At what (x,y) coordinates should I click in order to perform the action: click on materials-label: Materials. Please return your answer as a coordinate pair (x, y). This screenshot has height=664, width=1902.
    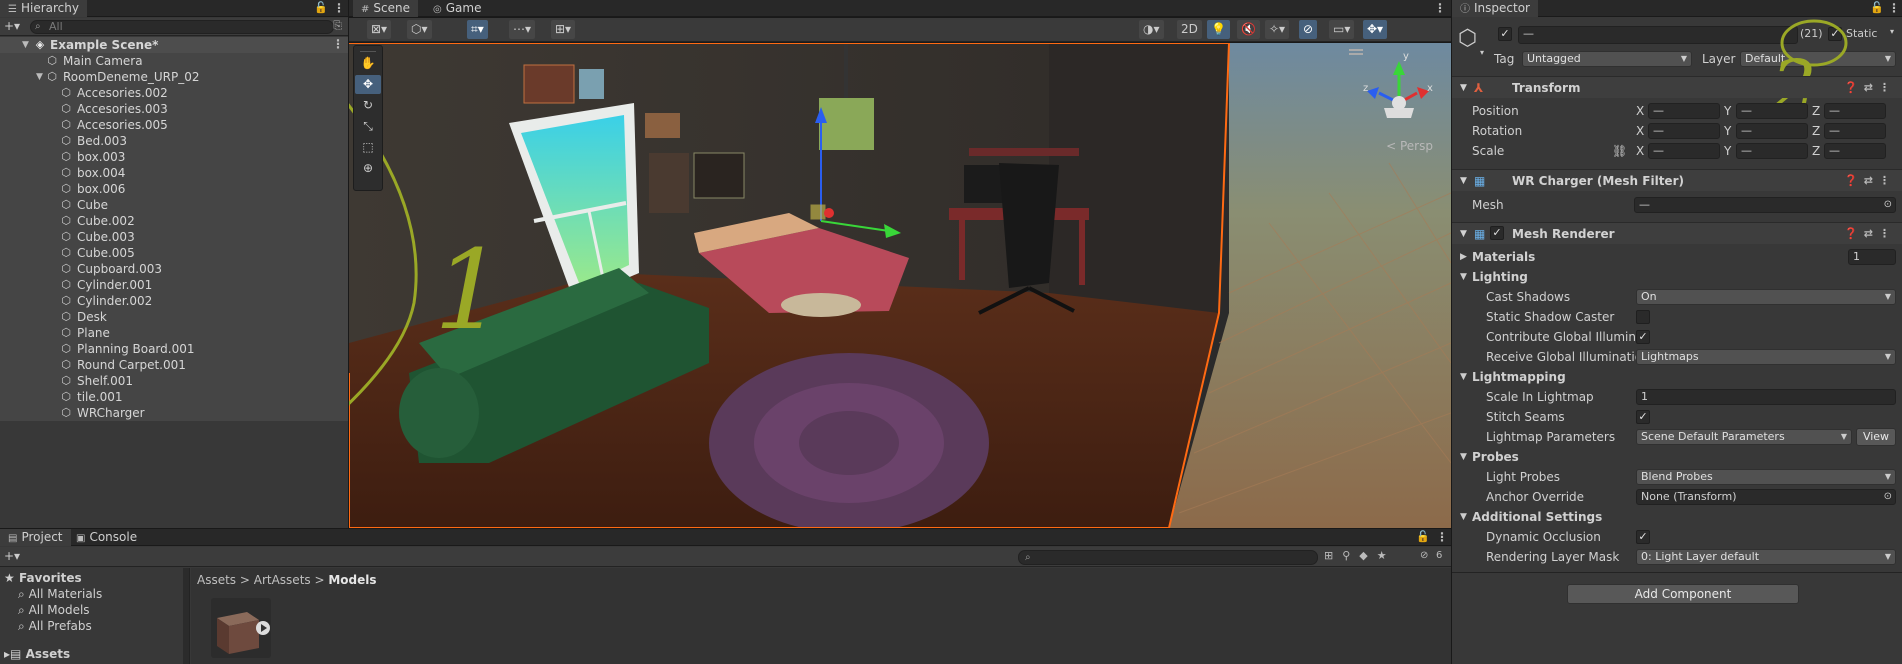
    Looking at the image, I should click on (1503, 257).